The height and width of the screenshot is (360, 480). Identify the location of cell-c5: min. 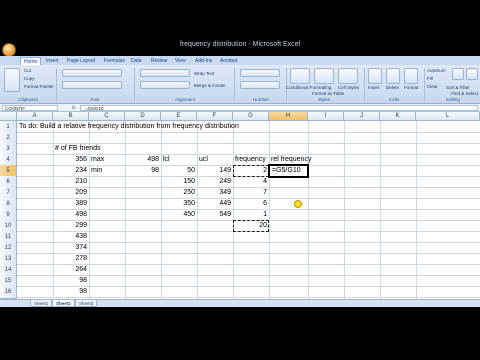
(95, 171).